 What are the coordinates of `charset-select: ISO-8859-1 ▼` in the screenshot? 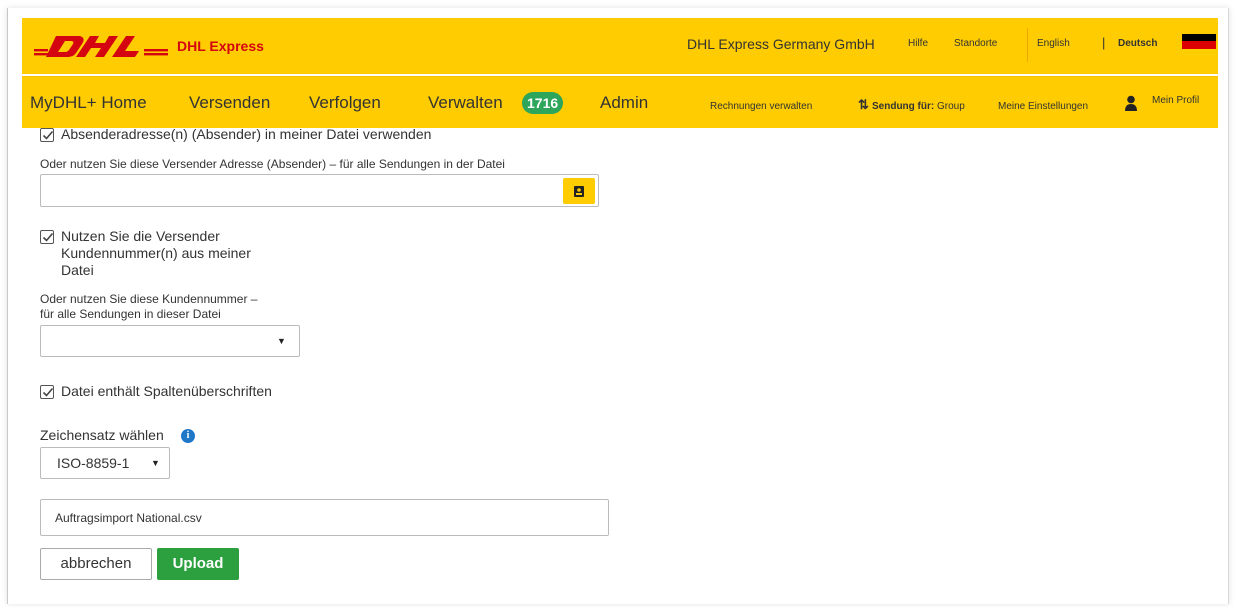 It's located at (105, 463).